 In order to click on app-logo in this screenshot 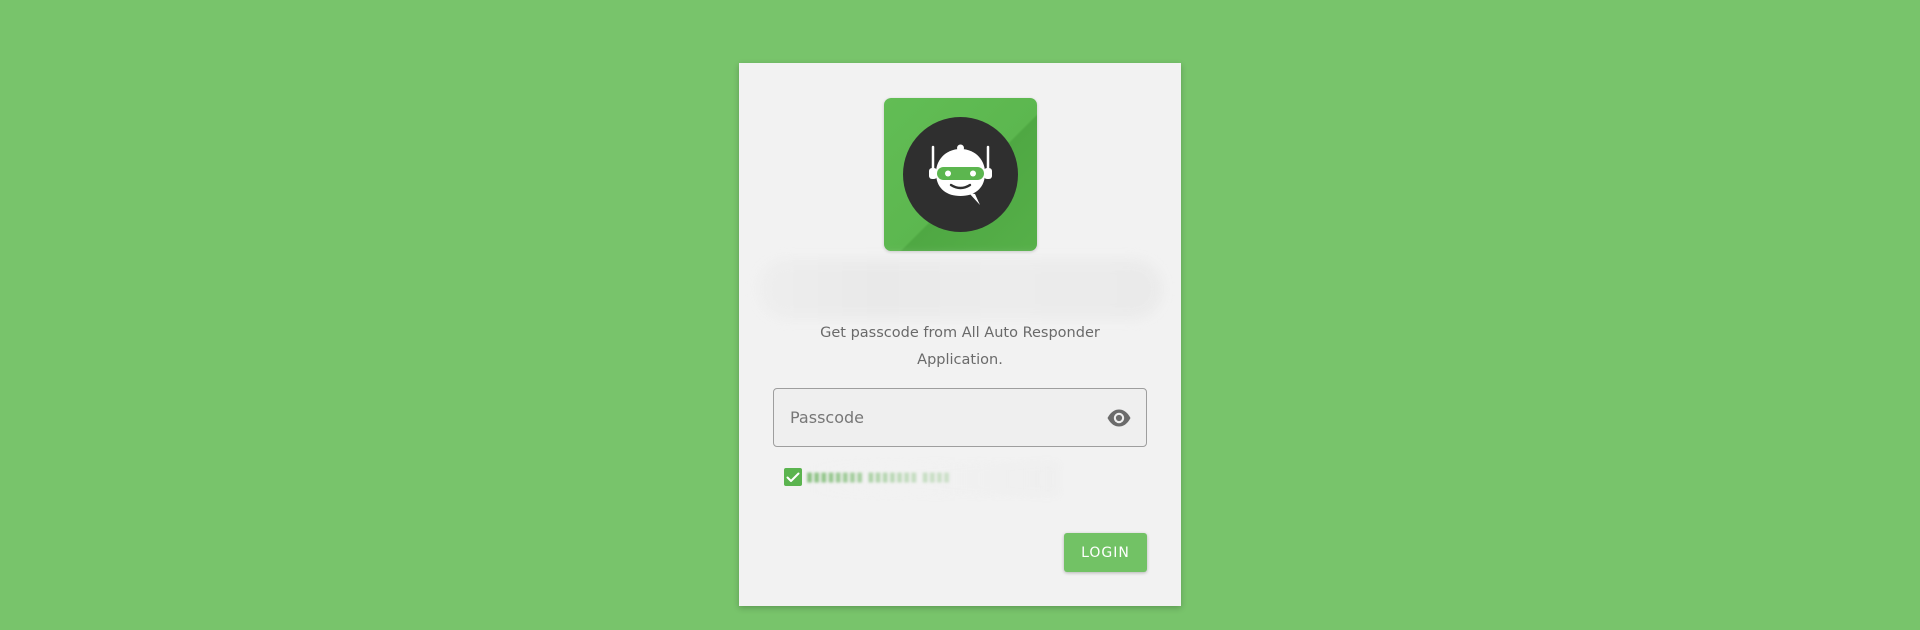, I will do `click(960, 174)`.